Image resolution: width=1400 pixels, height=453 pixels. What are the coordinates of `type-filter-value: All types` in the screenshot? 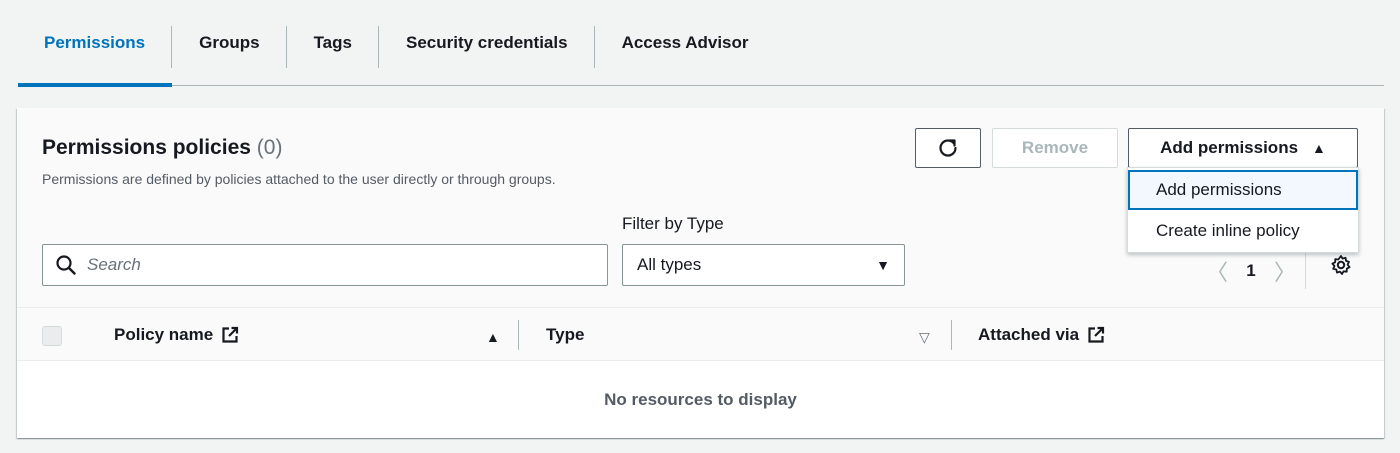 It's located at (669, 264).